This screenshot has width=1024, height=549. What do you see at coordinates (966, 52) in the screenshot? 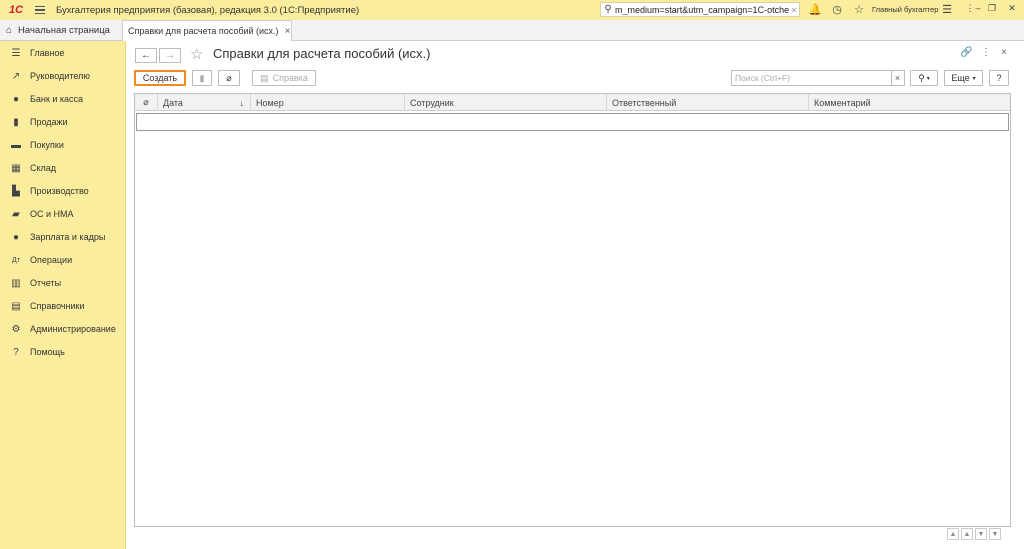
I see `link-icon: 🔗` at bounding box center [966, 52].